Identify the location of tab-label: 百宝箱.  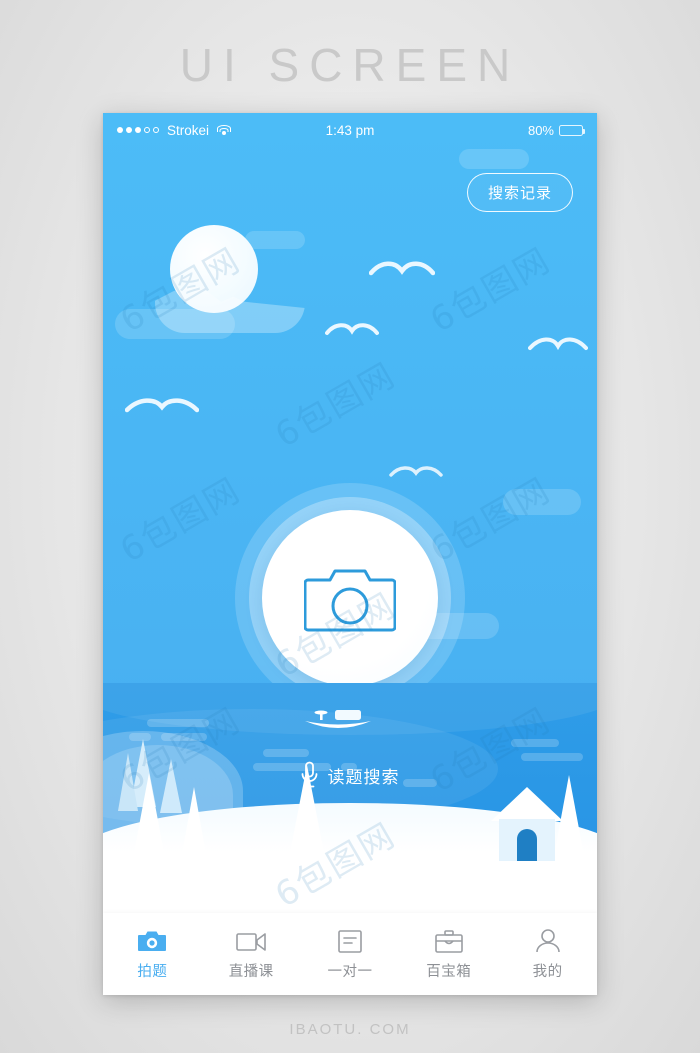
(449, 972).